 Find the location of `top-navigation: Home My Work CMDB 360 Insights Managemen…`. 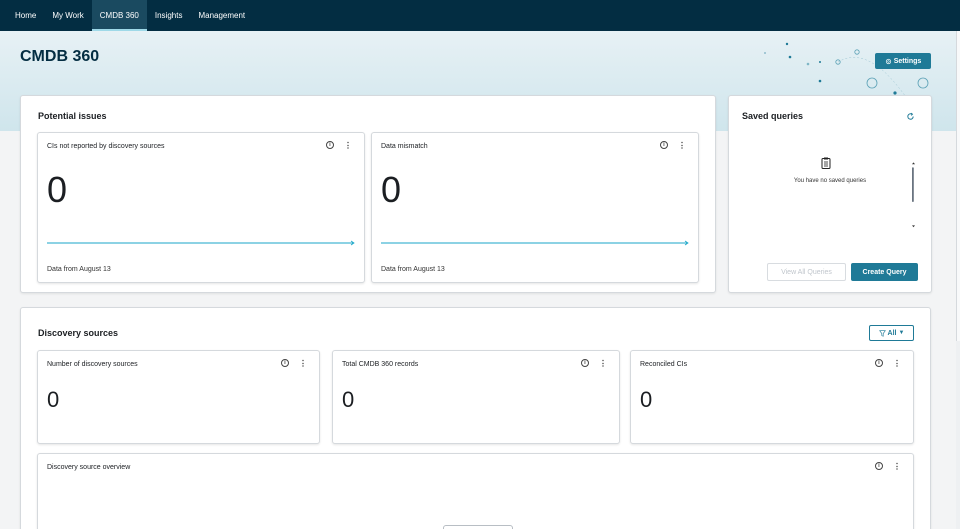

top-navigation: Home My Work CMDB 360 Insights Managemen… is located at coordinates (480, 15).